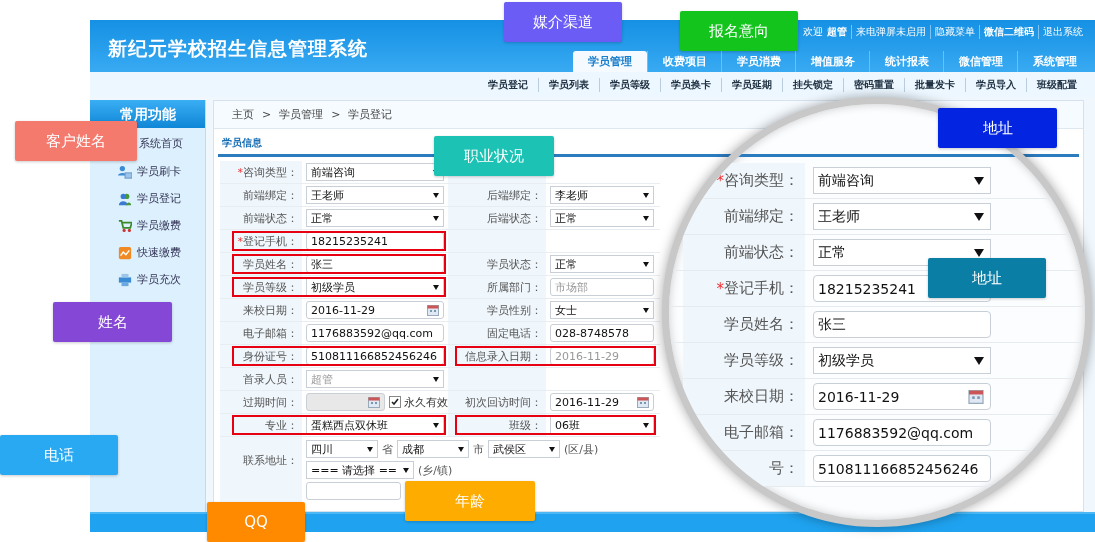 This screenshot has width=1095, height=542. I want to click on field-label: 后端状态：, so click(514, 218).